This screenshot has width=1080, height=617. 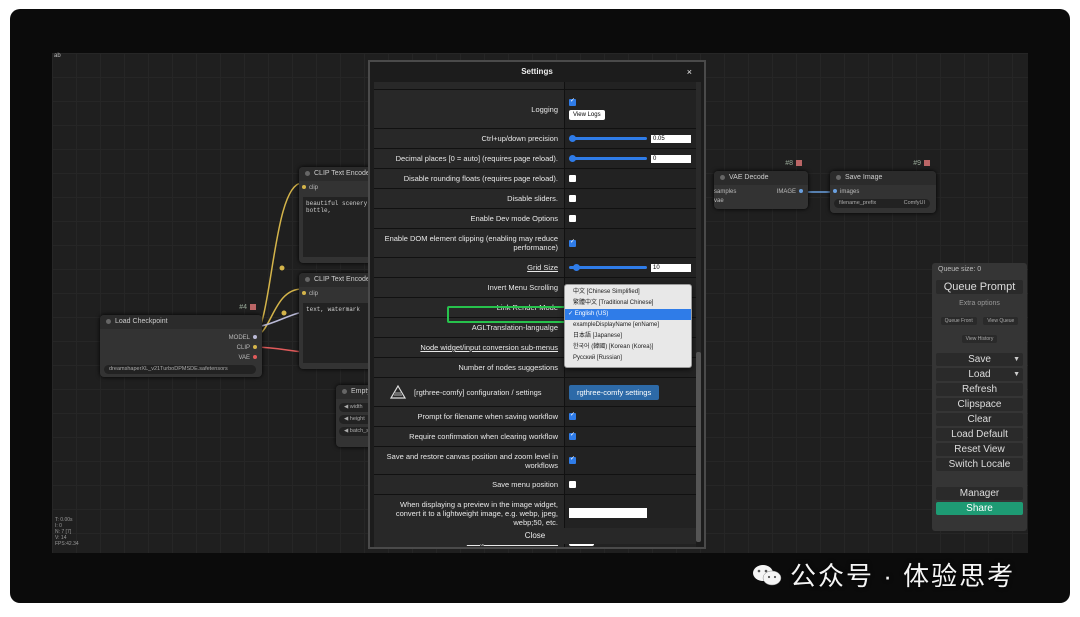 What do you see at coordinates (671, 138) in the screenshot?
I see `precision-input: 0.05` at bounding box center [671, 138].